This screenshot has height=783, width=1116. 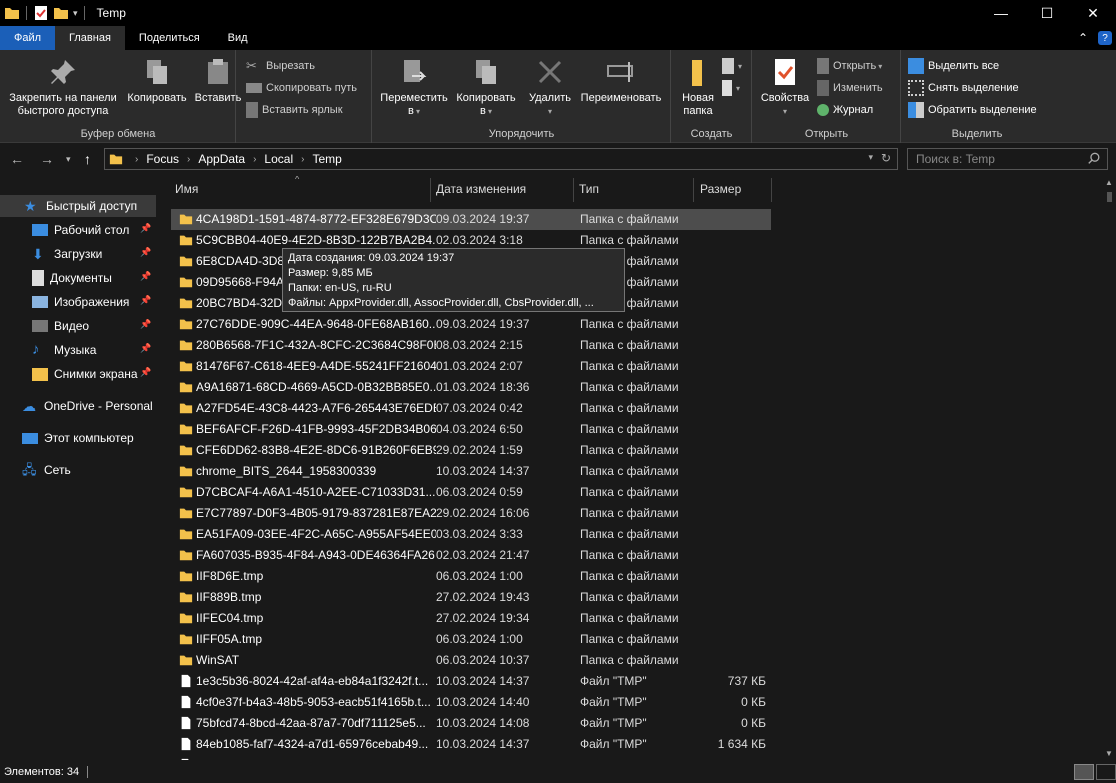 I want to click on table-row: WinSAT 06.03.2024 10:37 Папка с файлами, so click(x=471, y=660).